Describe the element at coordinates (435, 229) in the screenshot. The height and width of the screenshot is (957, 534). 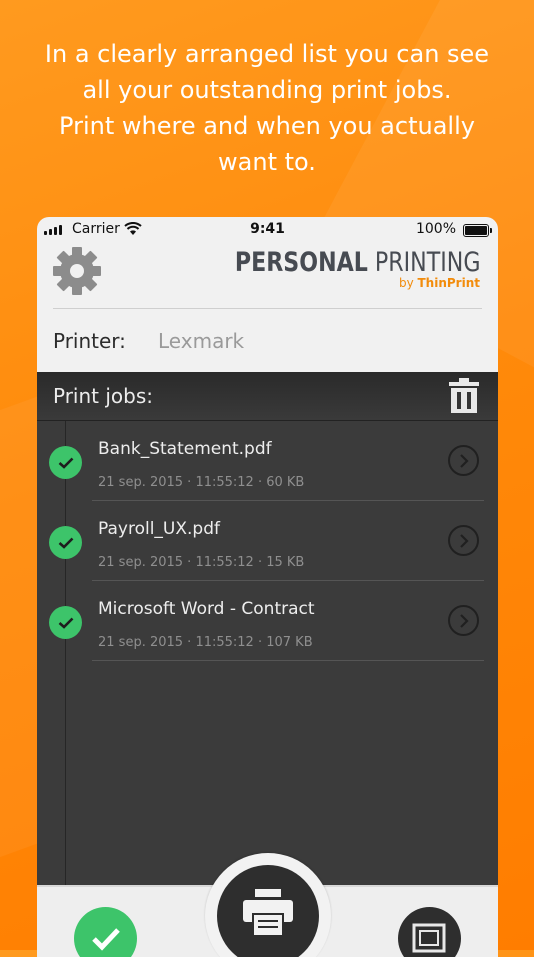
I see `battery-percent: 100%` at that location.